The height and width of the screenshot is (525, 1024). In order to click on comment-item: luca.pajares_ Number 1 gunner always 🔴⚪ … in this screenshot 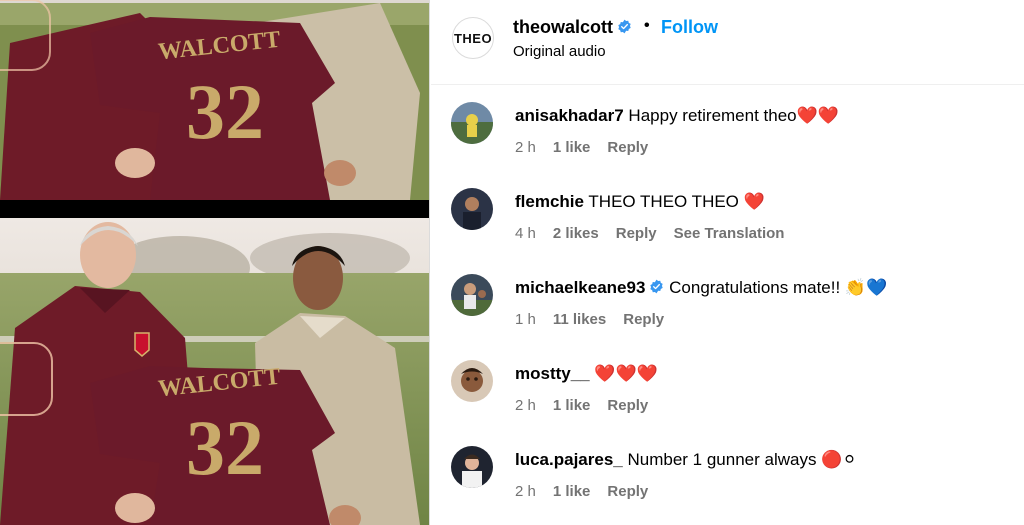, I will do `click(727, 481)`.